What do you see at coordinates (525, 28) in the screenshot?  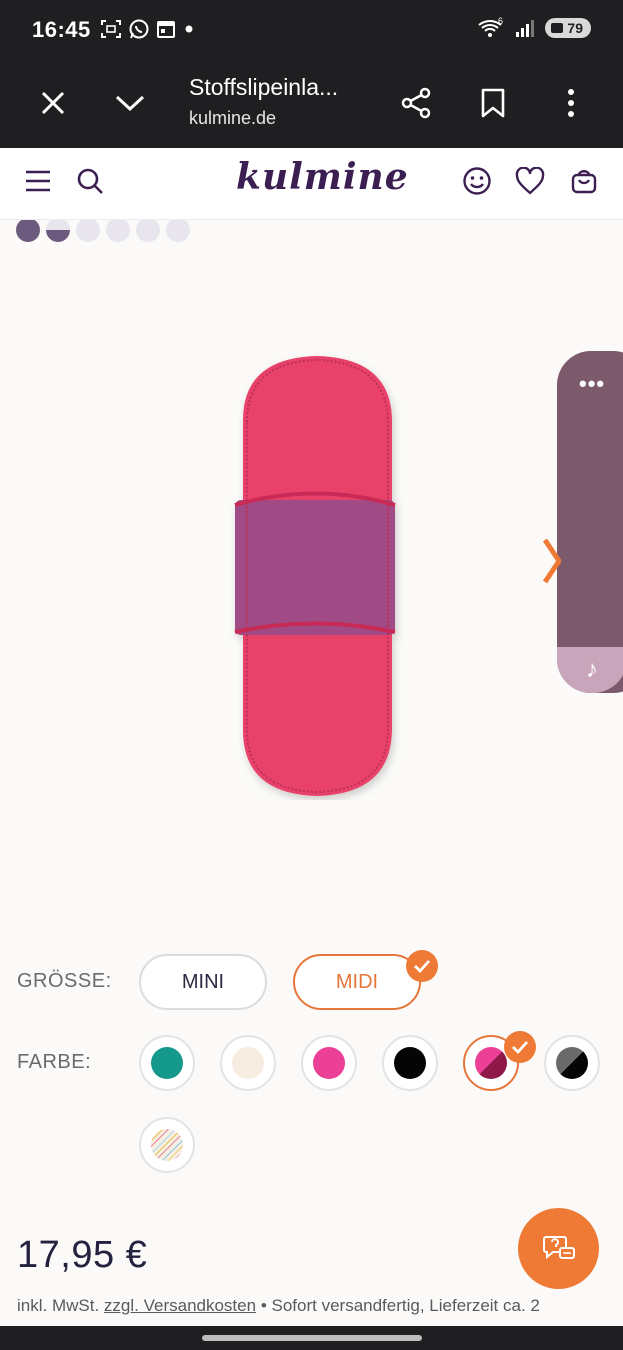 I see `signal-icon` at bounding box center [525, 28].